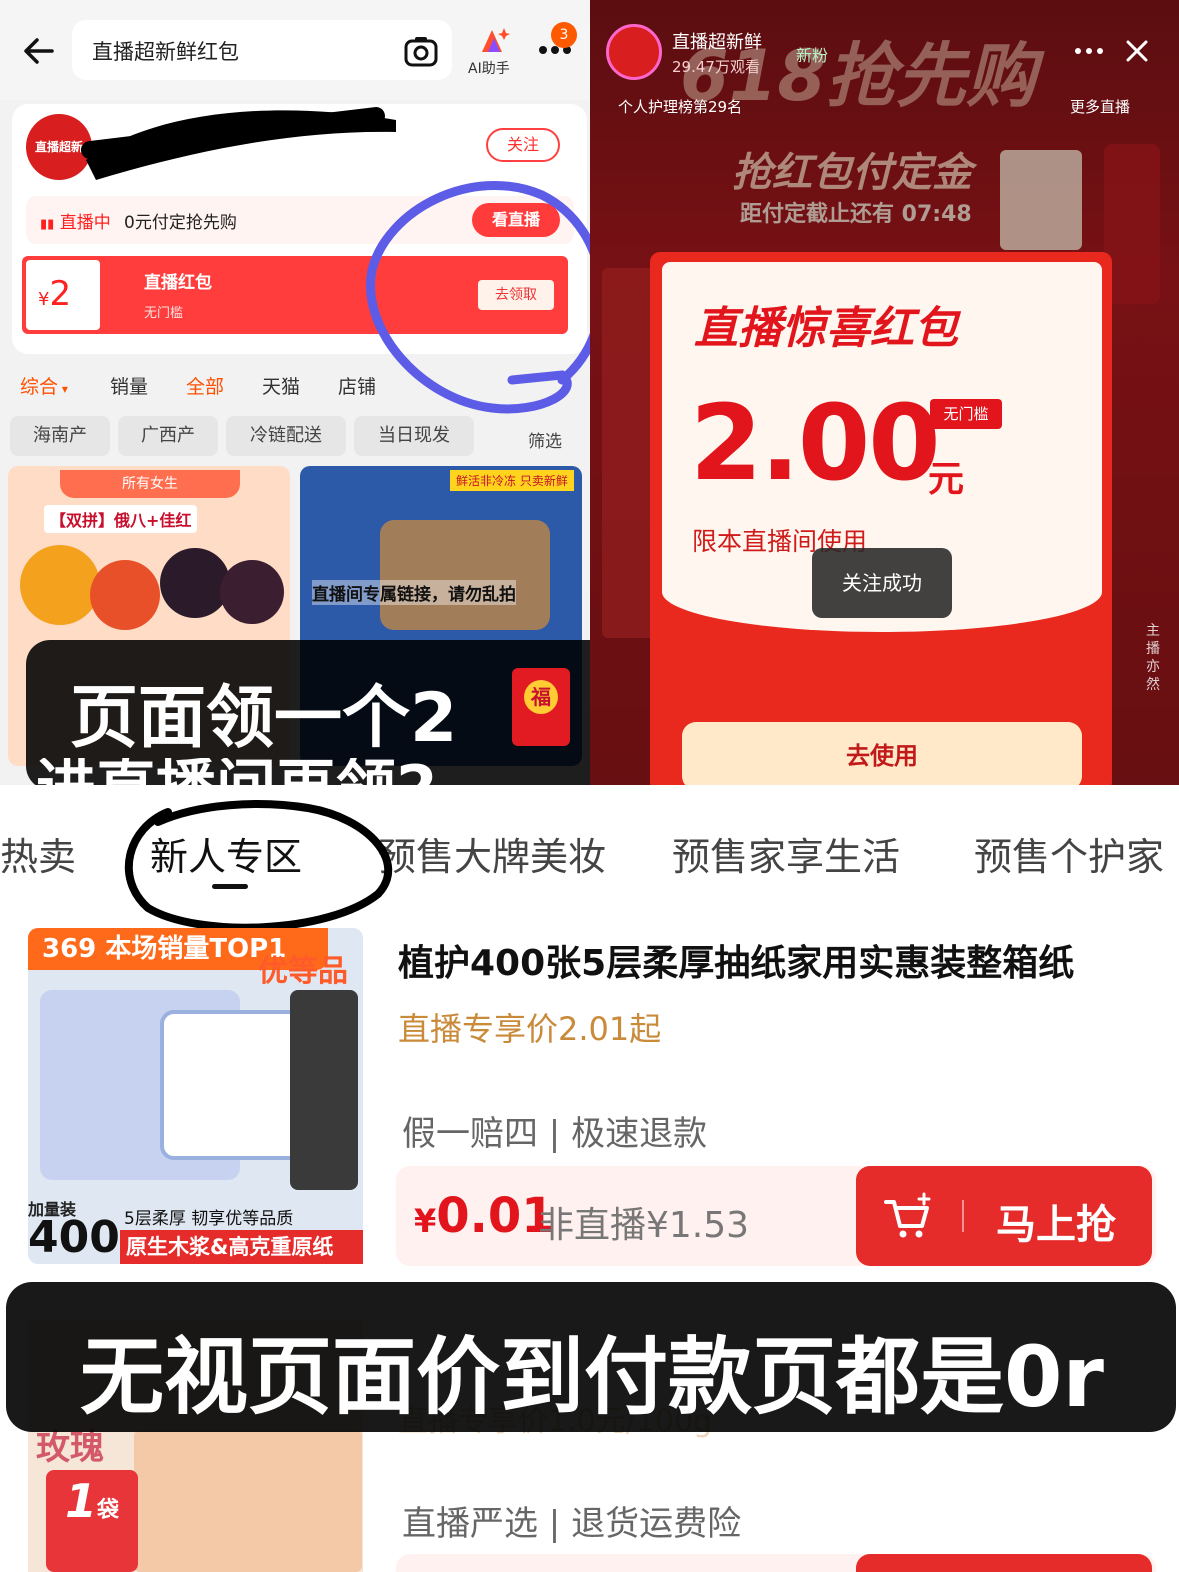  Describe the element at coordinates (492, 853) in the screenshot. I see `tab-presale-beauty: 预售大牌美妆` at that location.